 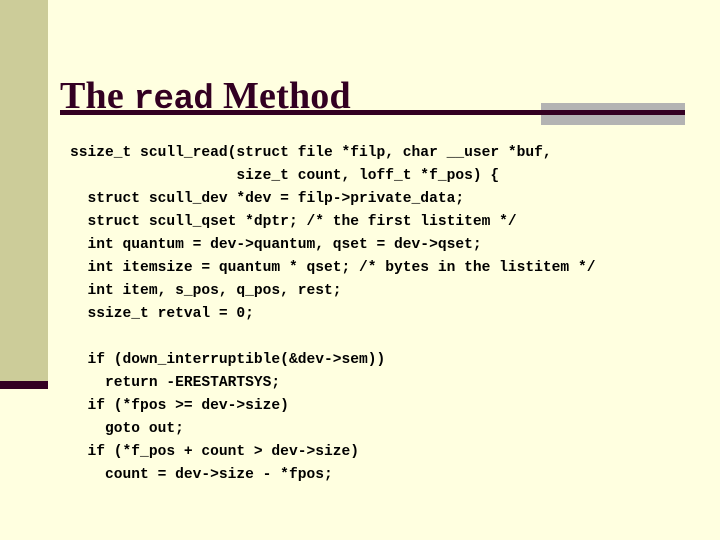 What do you see at coordinates (24, 385) in the screenshot?
I see `left-accent-band-foot` at bounding box center [24, 385].